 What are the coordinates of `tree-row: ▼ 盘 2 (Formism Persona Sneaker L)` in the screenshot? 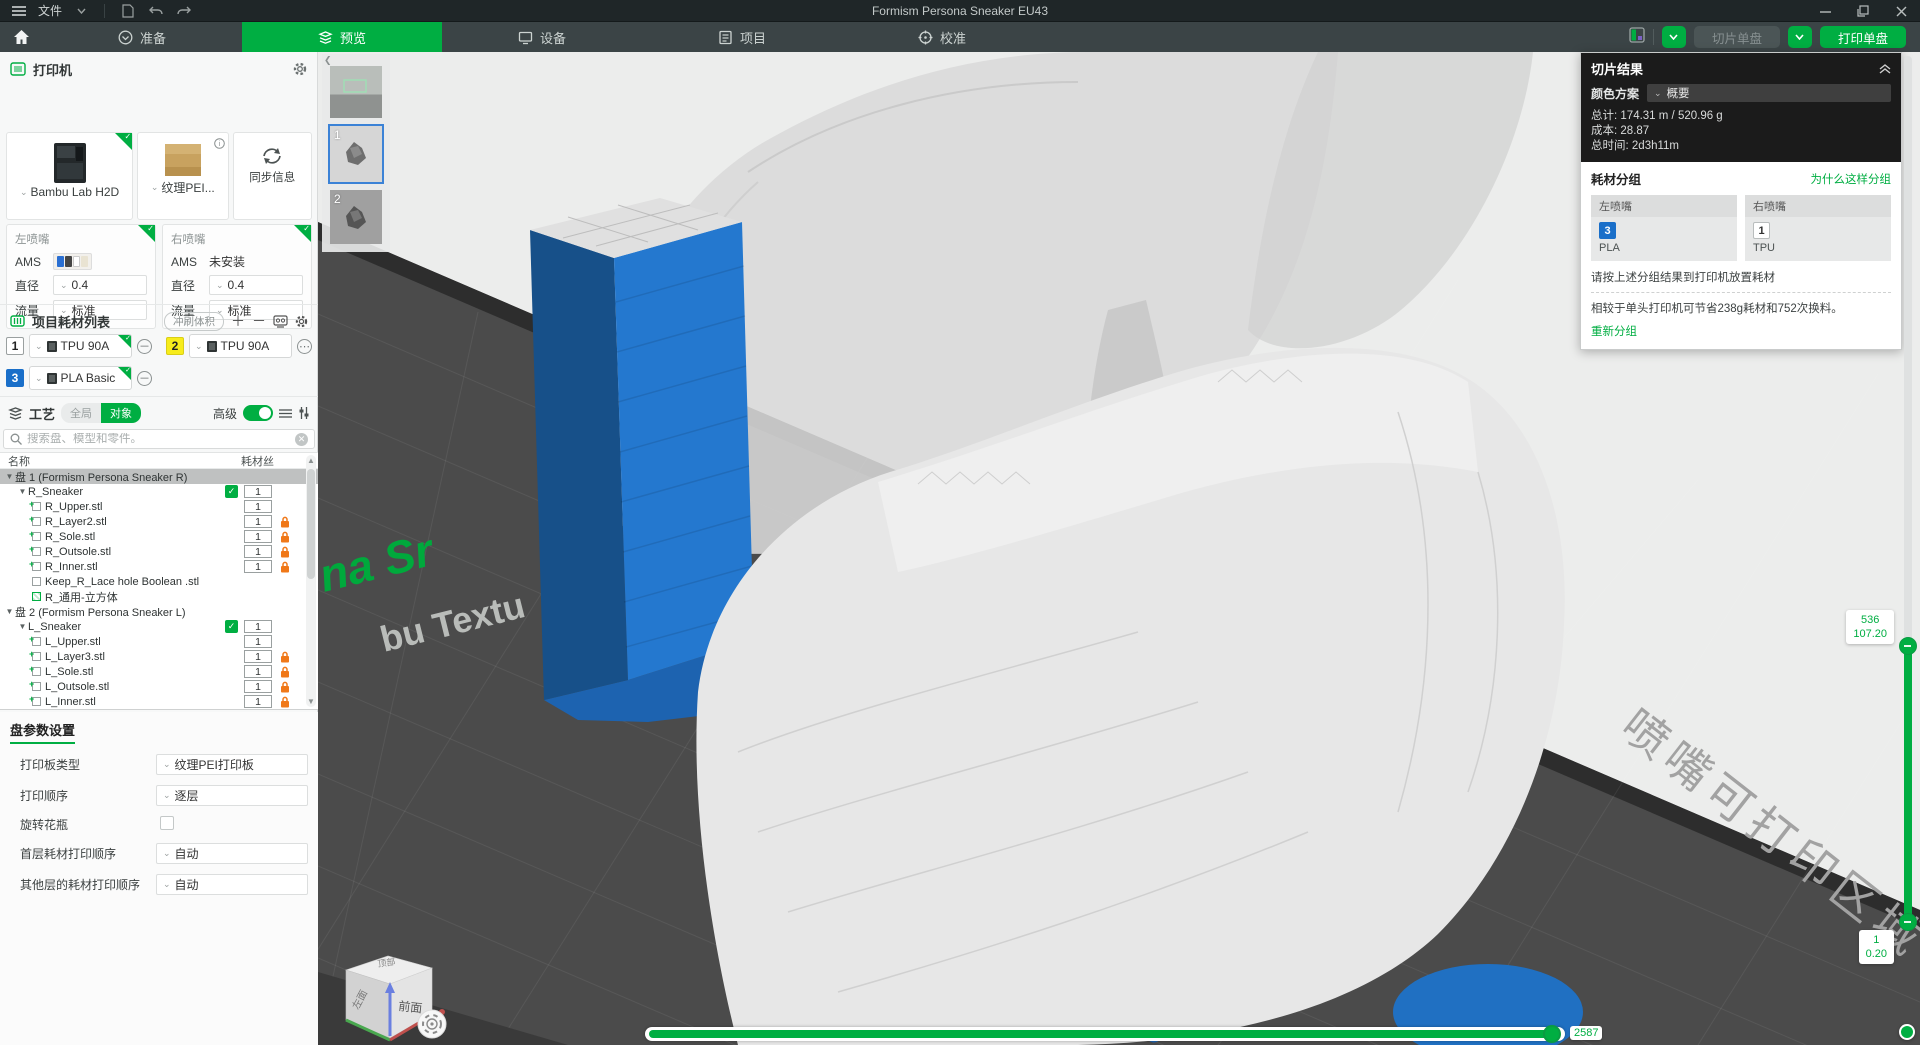 It's located at (159, 611).